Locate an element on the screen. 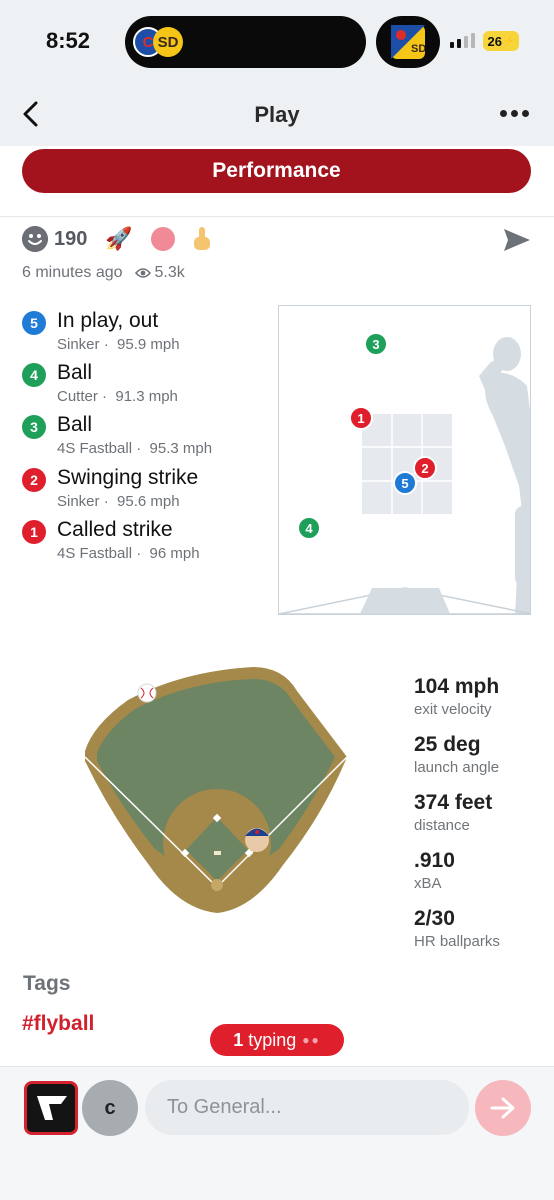  pitch-type: Cutter is located at coordinates (77, 396).